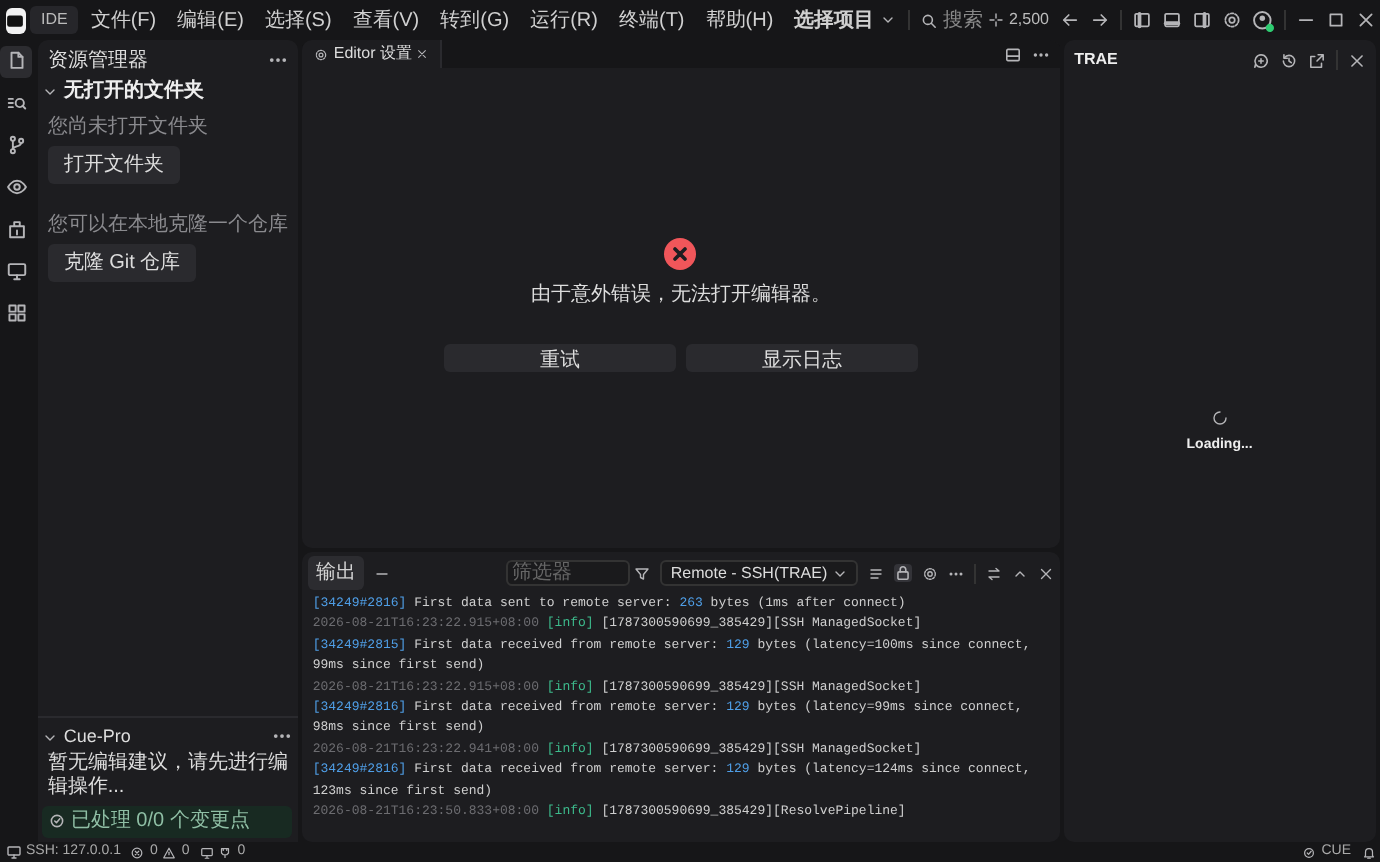  What do you see at coordinates (1099, 20) in the screenshot?
I see `forward-arrow-icon` at bounding box center [1099, 20].